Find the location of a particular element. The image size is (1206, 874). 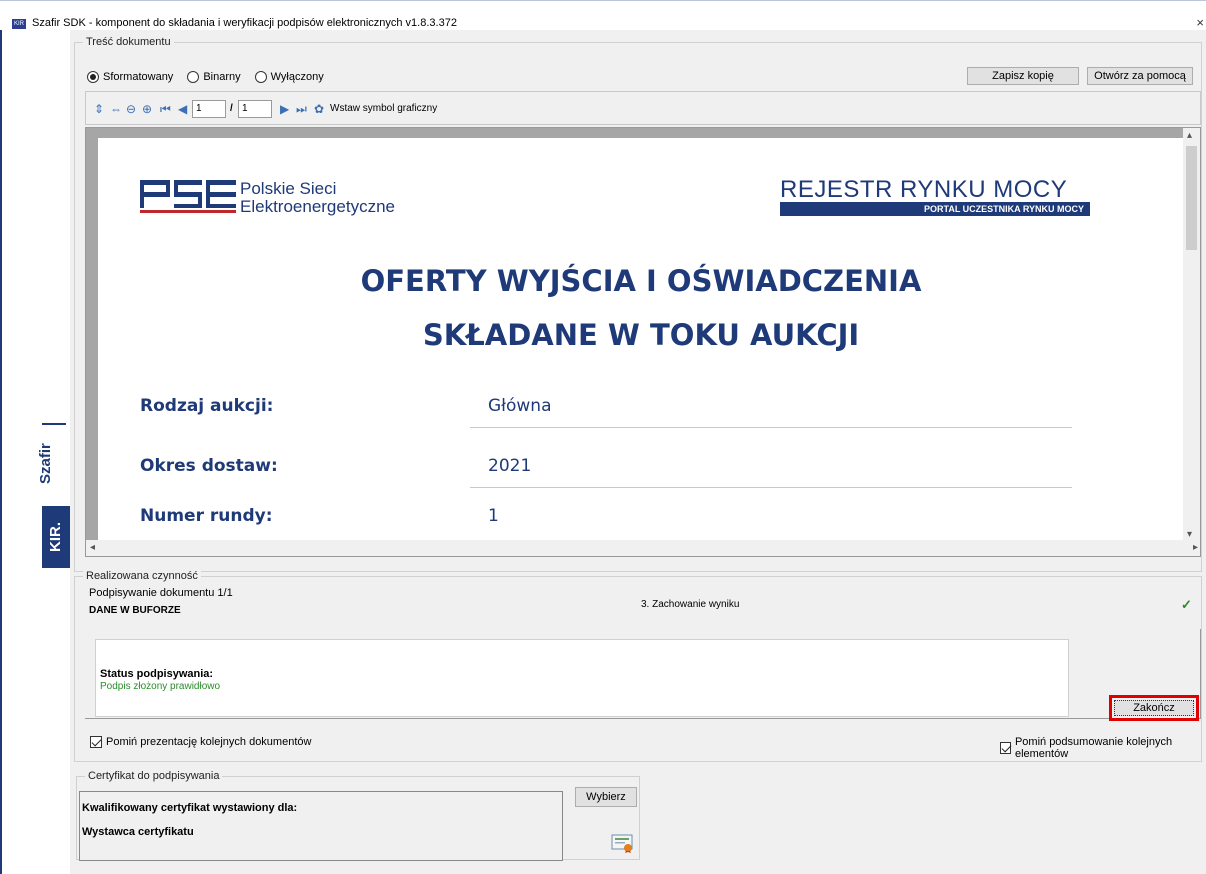

close-icon: × is located at coordinates (1200, 22).